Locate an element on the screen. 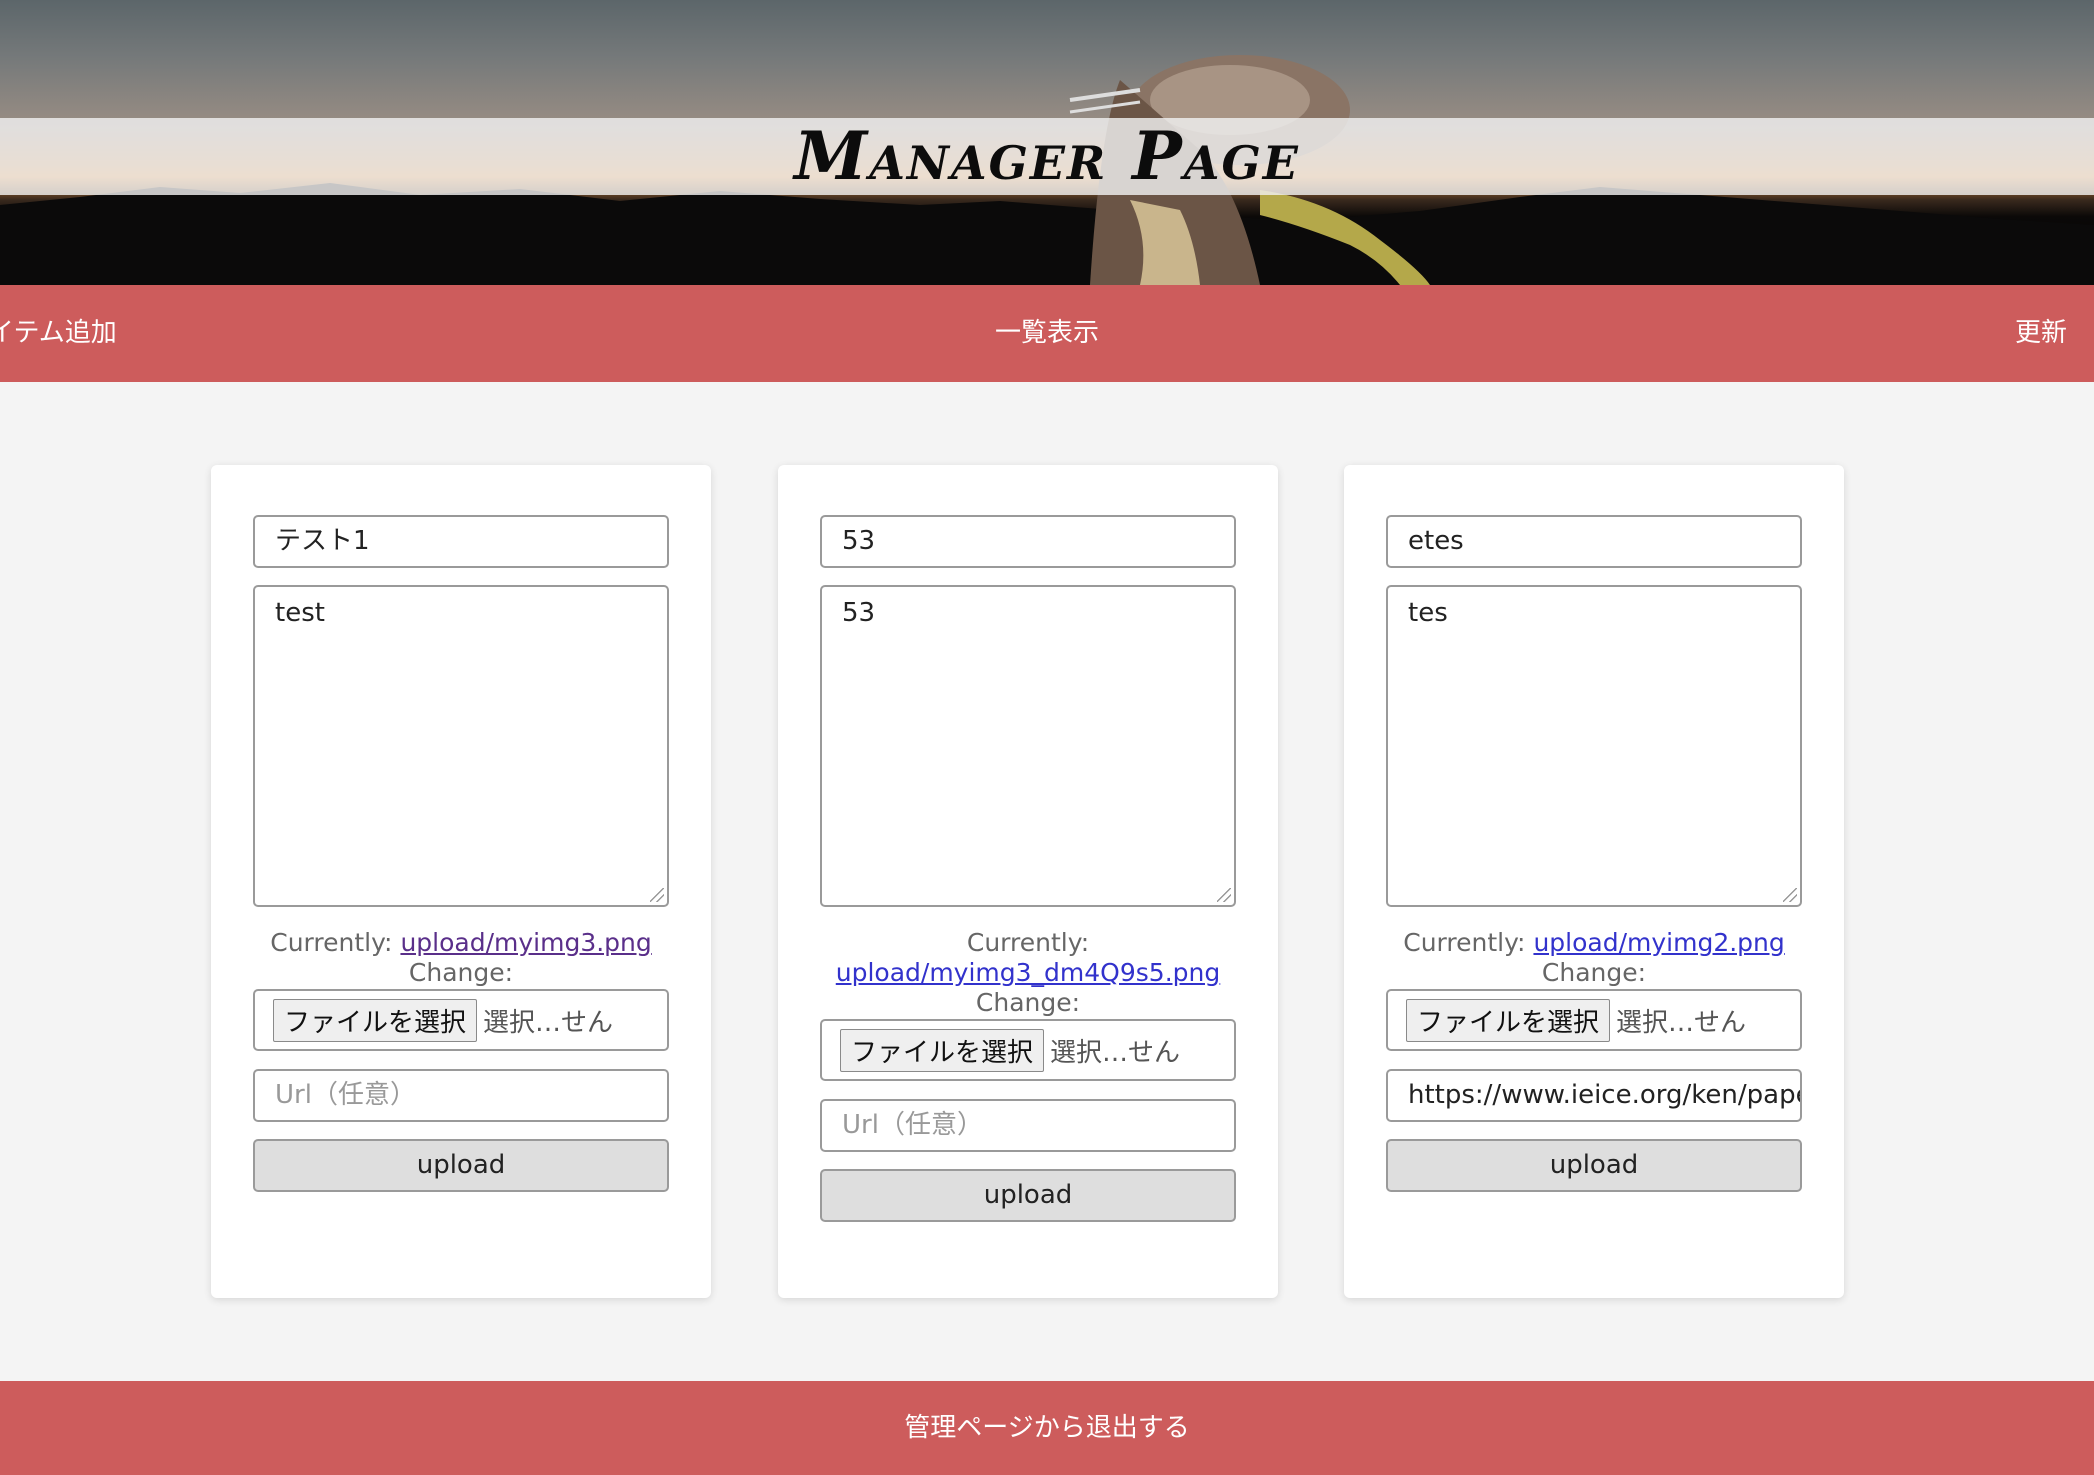  url-input: https://www.ieice.org/ken/paper is located at coordinates (1594, 1095).